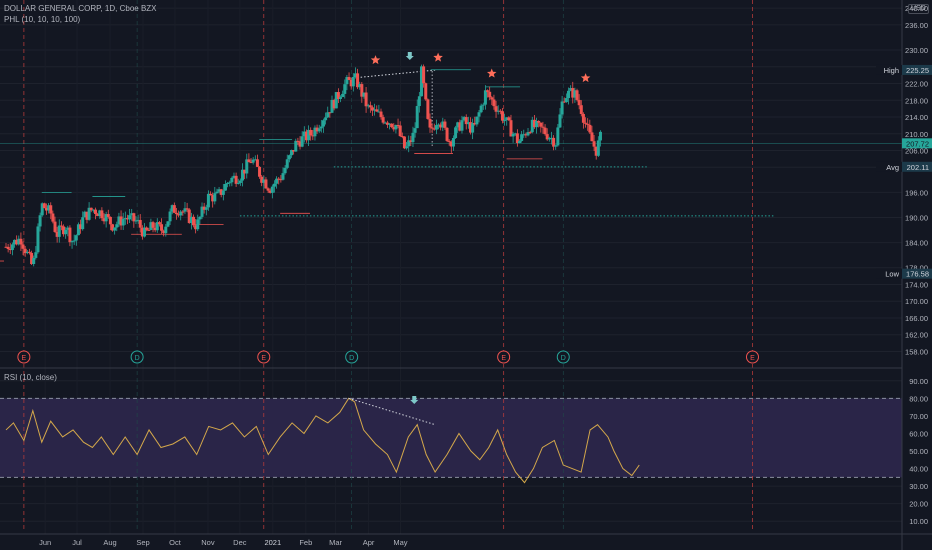 This screenshot has height=550, width=932. What do you see at coordinates (335, 542) in the screenshot?
I see `time-tick-label: Mar` at bounding box center [335, 542].